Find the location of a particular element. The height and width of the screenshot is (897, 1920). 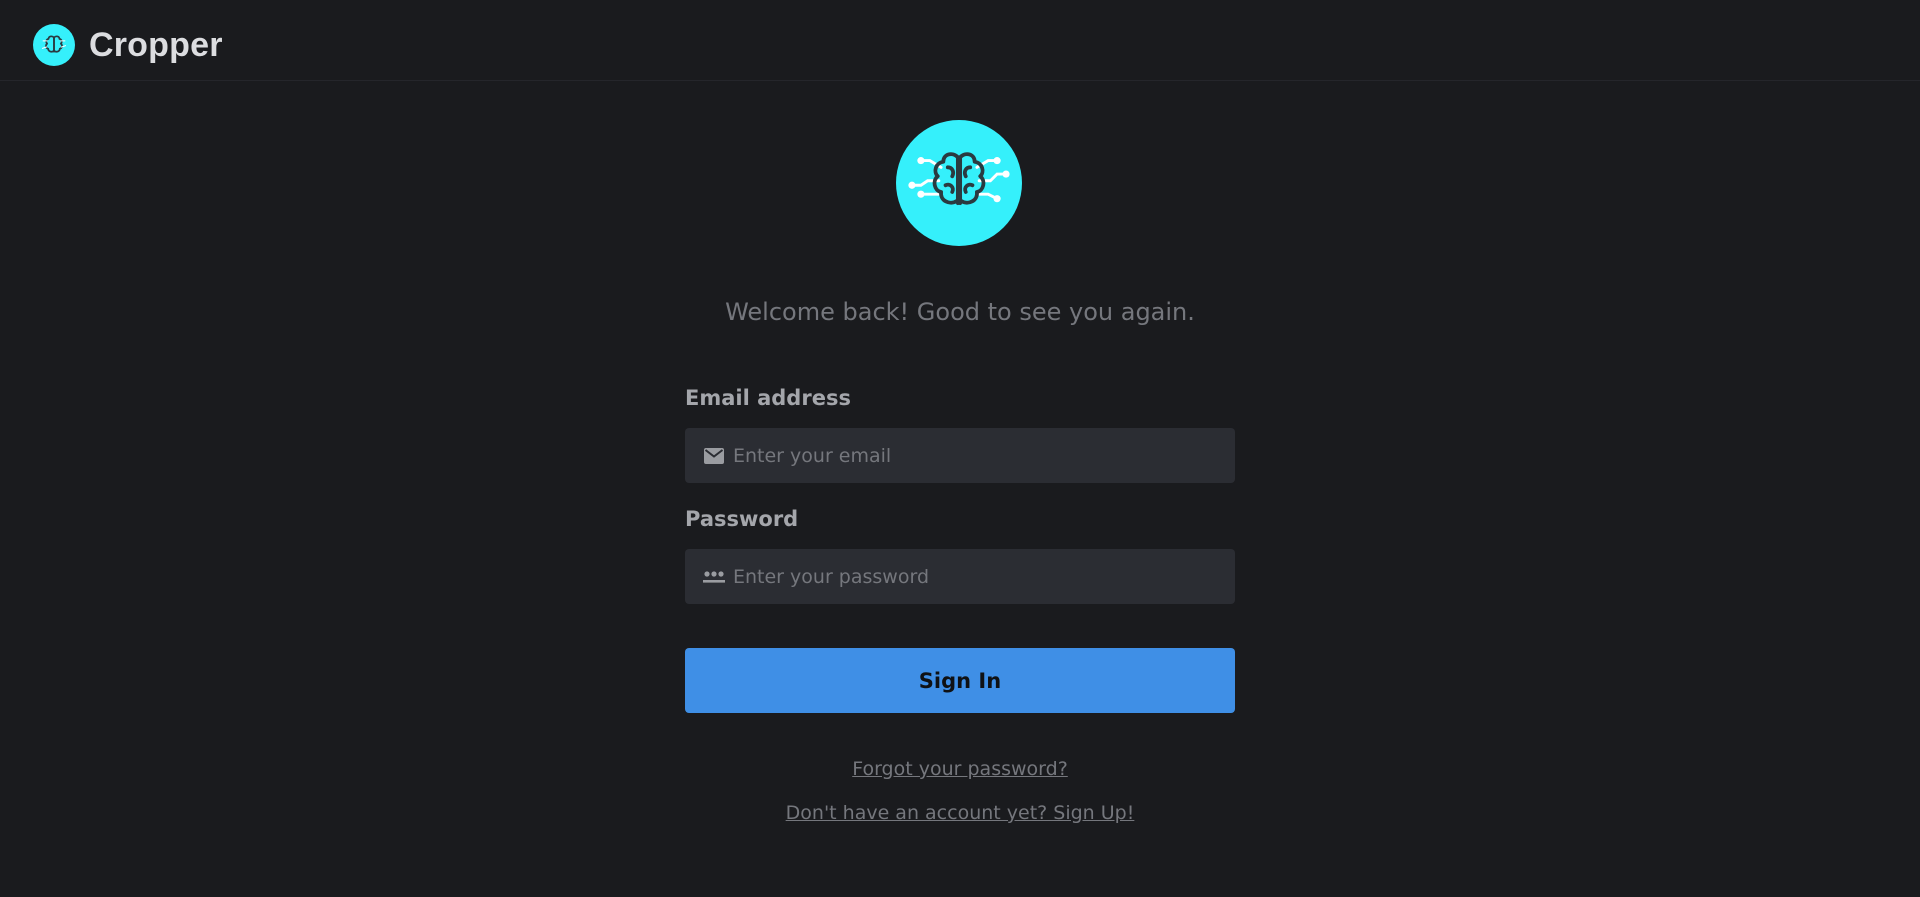

email-field is located at coordinates (960, 455).